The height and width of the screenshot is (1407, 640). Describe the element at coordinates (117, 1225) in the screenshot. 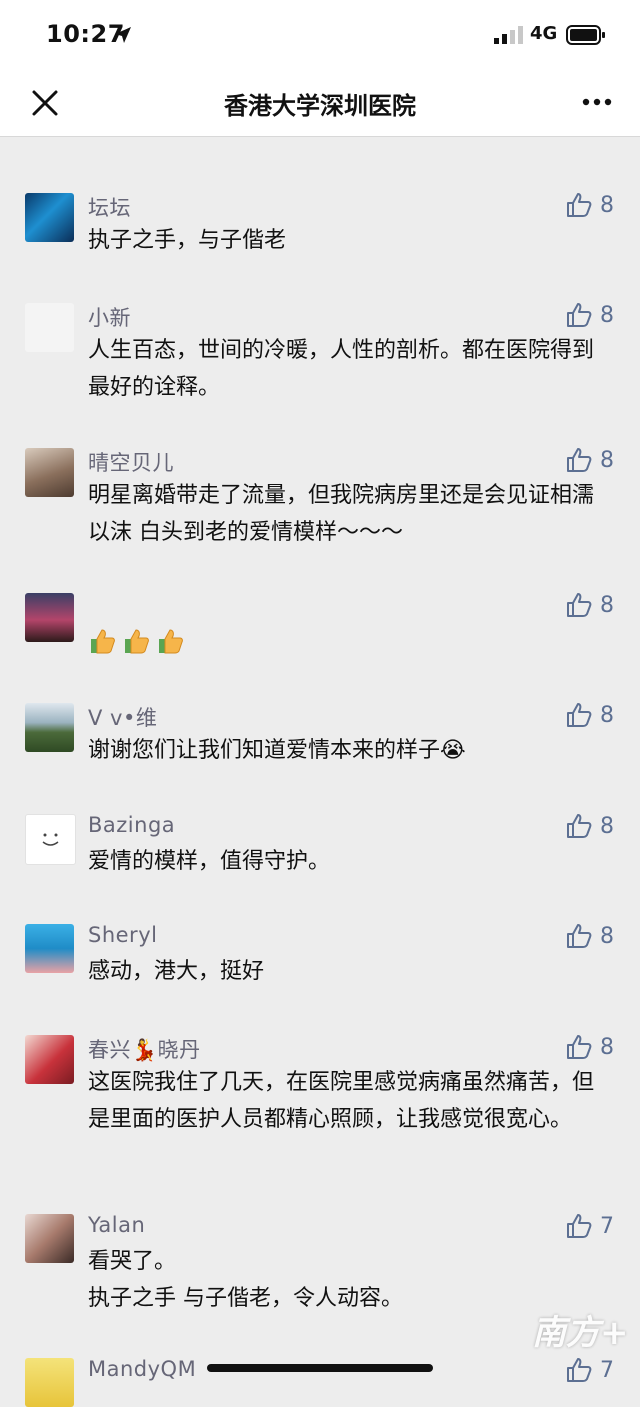

I see `commenter-name: Yalan` at that location.